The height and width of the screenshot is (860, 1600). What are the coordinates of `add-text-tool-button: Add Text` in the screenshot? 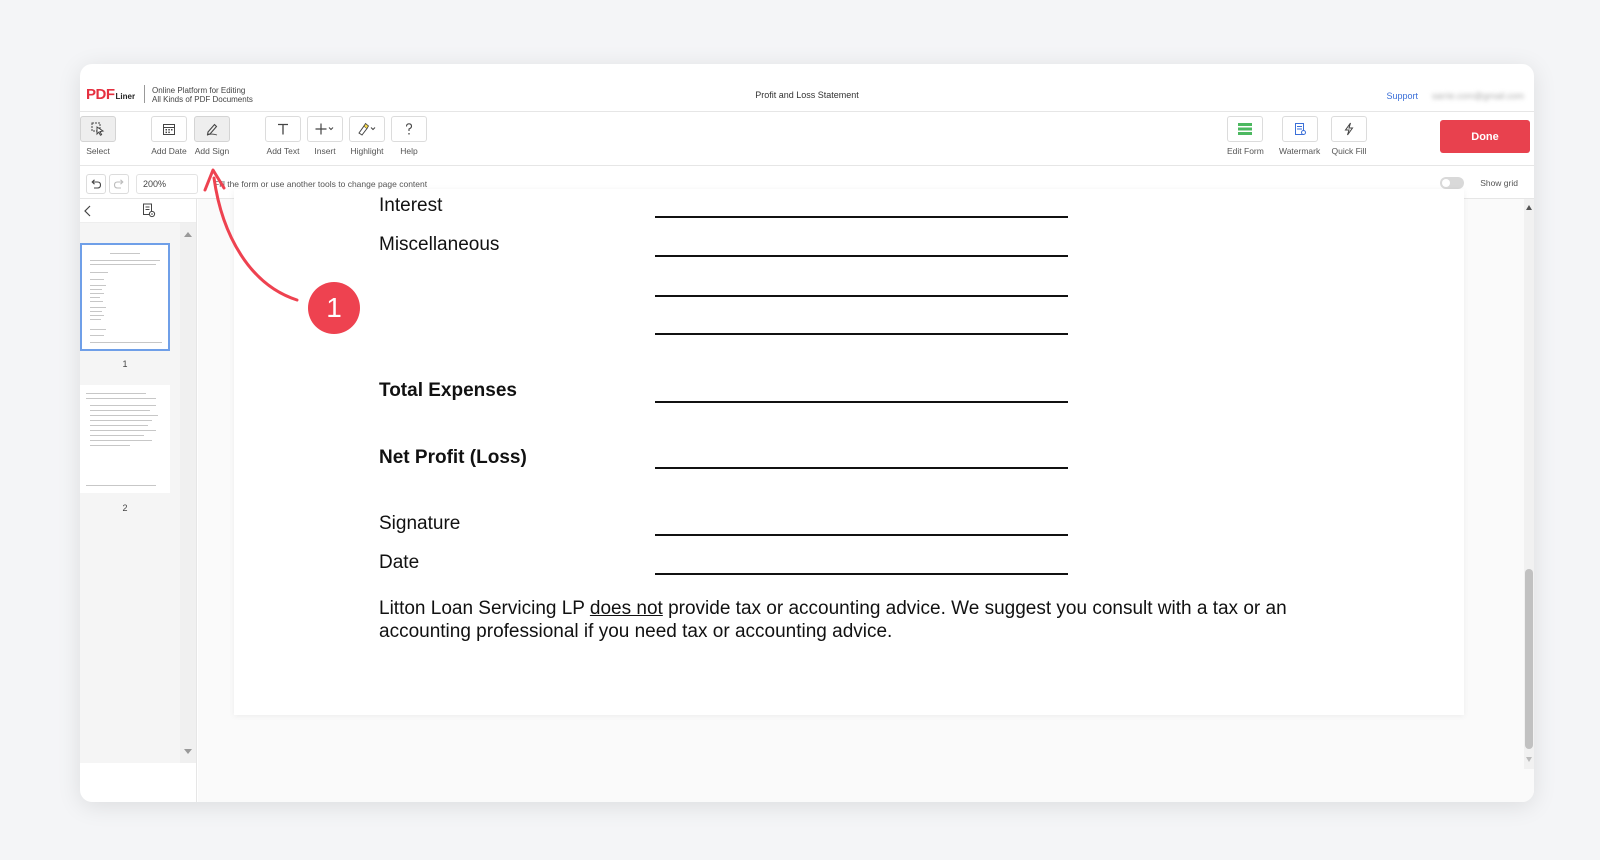 It's located at (283, 136).